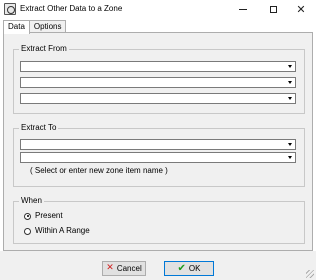  What do you see at coordinates (27, 231) in the screenshot?
I see `radio-within-range-control` at bounding box center [27, 231].